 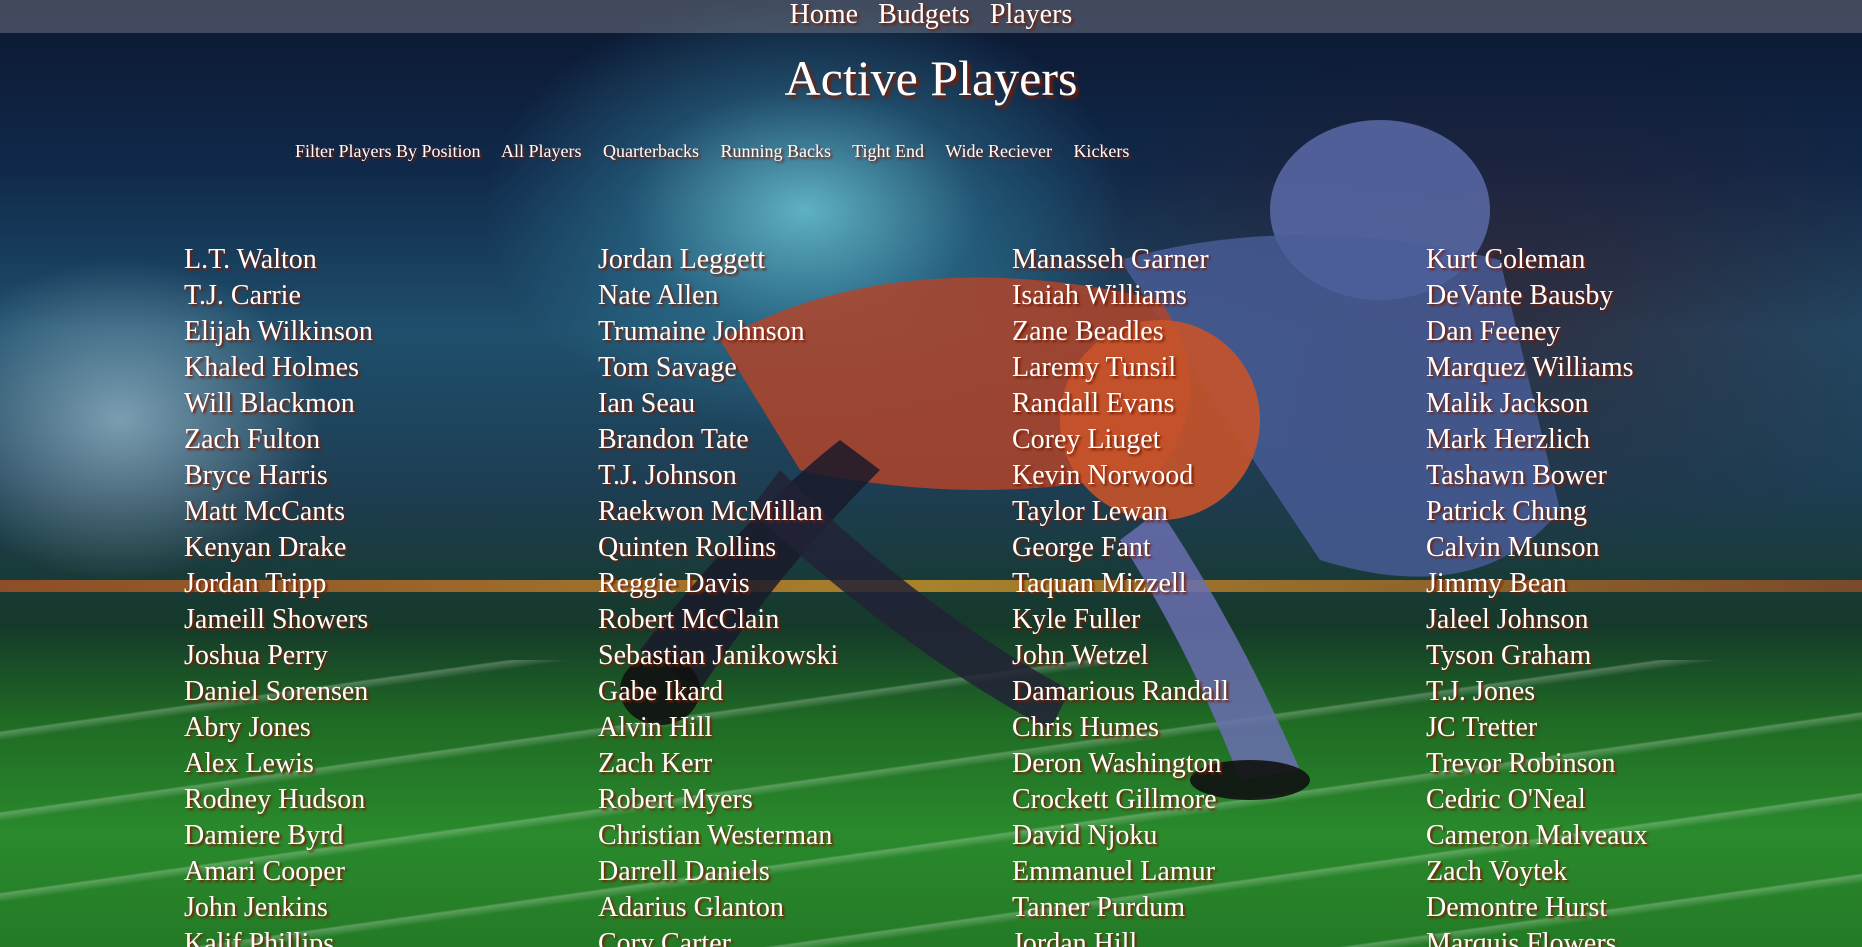 I want to click on player-name: Zach Kerr, so click(x=655, y=763).